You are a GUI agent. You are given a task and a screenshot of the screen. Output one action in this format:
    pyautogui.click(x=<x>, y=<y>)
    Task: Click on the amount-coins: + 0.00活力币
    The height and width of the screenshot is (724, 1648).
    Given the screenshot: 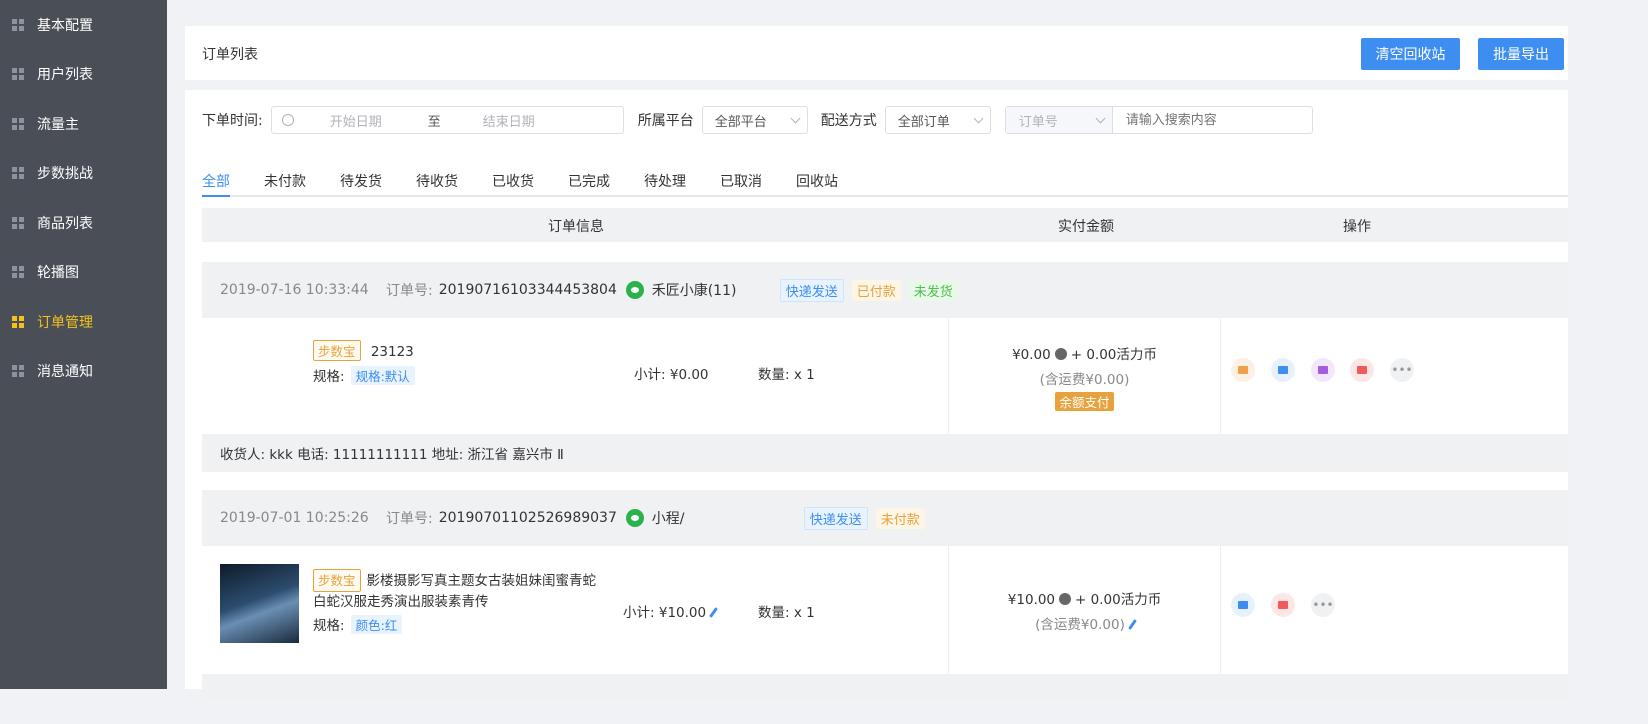 What is the action you would take?
    pyautogui.click(x=1113, y=355)
    